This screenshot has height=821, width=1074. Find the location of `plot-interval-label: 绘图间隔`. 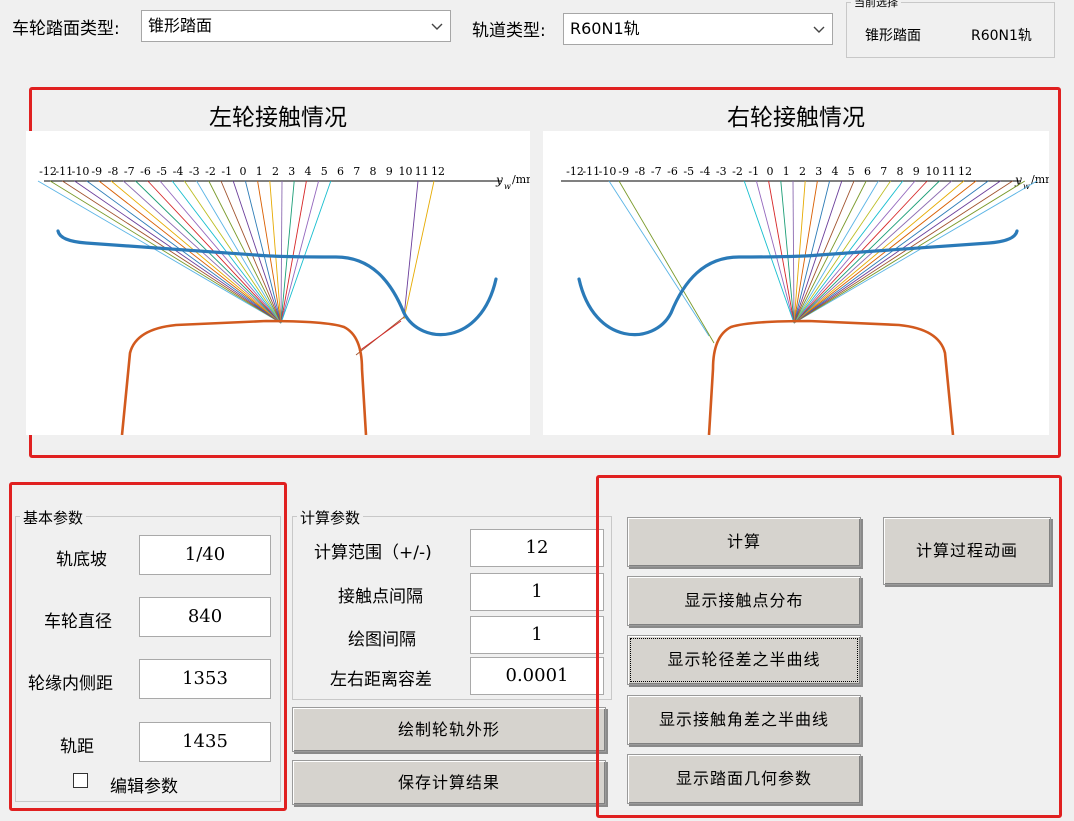

plot-interval-label: 绘图间隔 is located at coordinates (382, 640).